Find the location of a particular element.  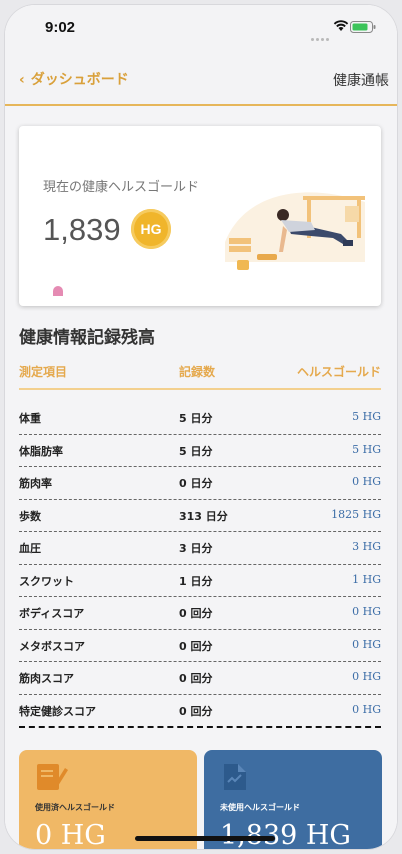

table-row: スクワット 1 日分 1 HG is located at coordinates (200, 581).